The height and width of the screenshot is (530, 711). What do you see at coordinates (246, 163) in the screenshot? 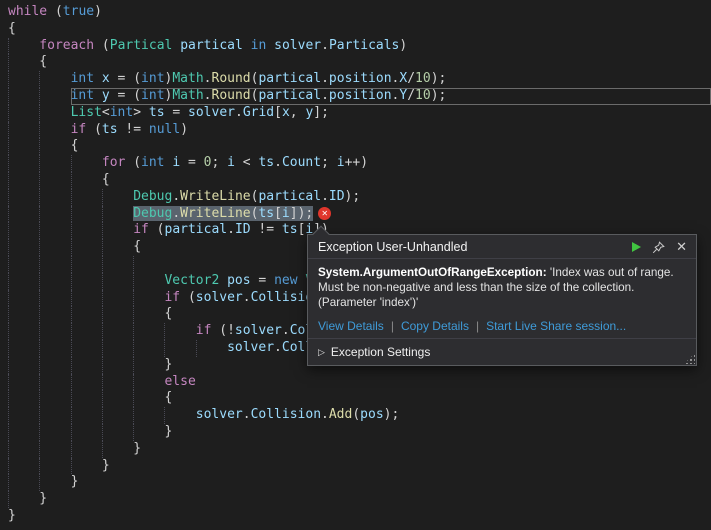
I see `code-token: <` at bounding box center [246, 163].